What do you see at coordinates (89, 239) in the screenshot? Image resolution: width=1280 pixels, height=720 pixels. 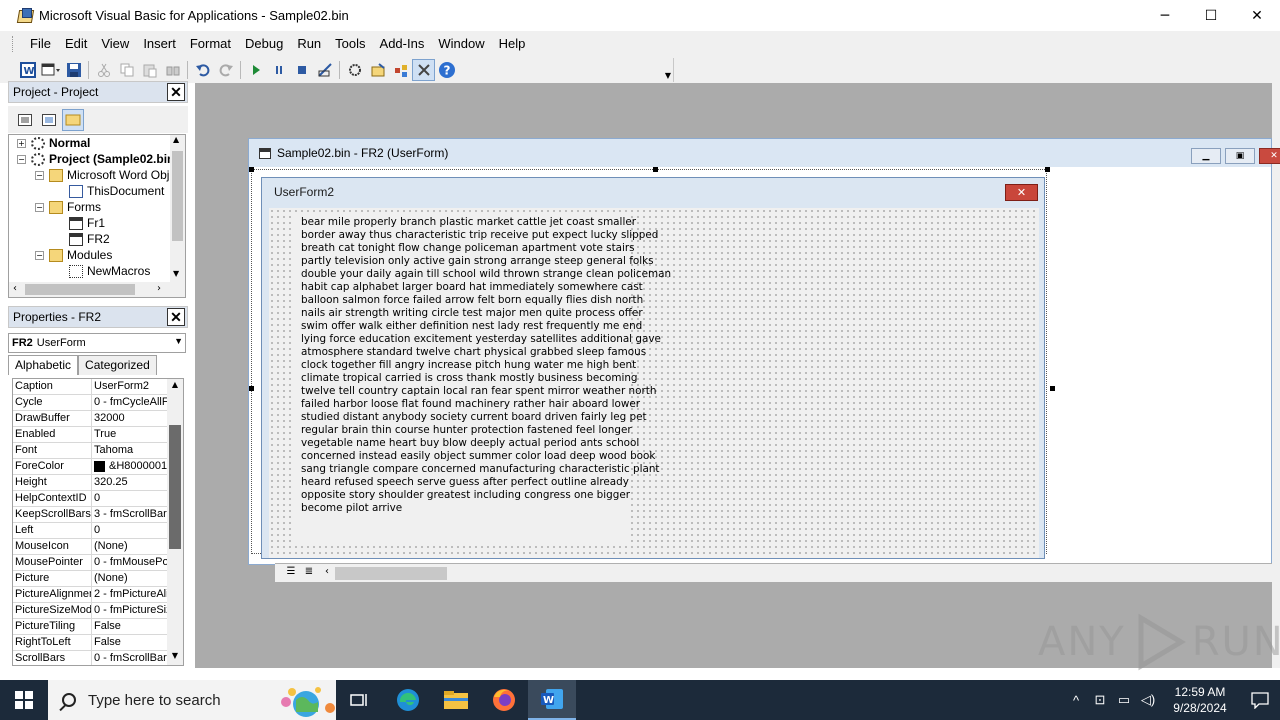 I see `tree-item-fr2: FR2` at bounding box center [89, 239].